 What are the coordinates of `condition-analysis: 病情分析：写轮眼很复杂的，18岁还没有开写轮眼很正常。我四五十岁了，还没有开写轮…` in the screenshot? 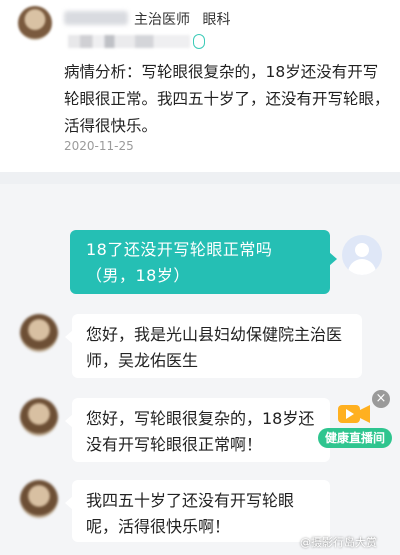 It's located at (227, 99).